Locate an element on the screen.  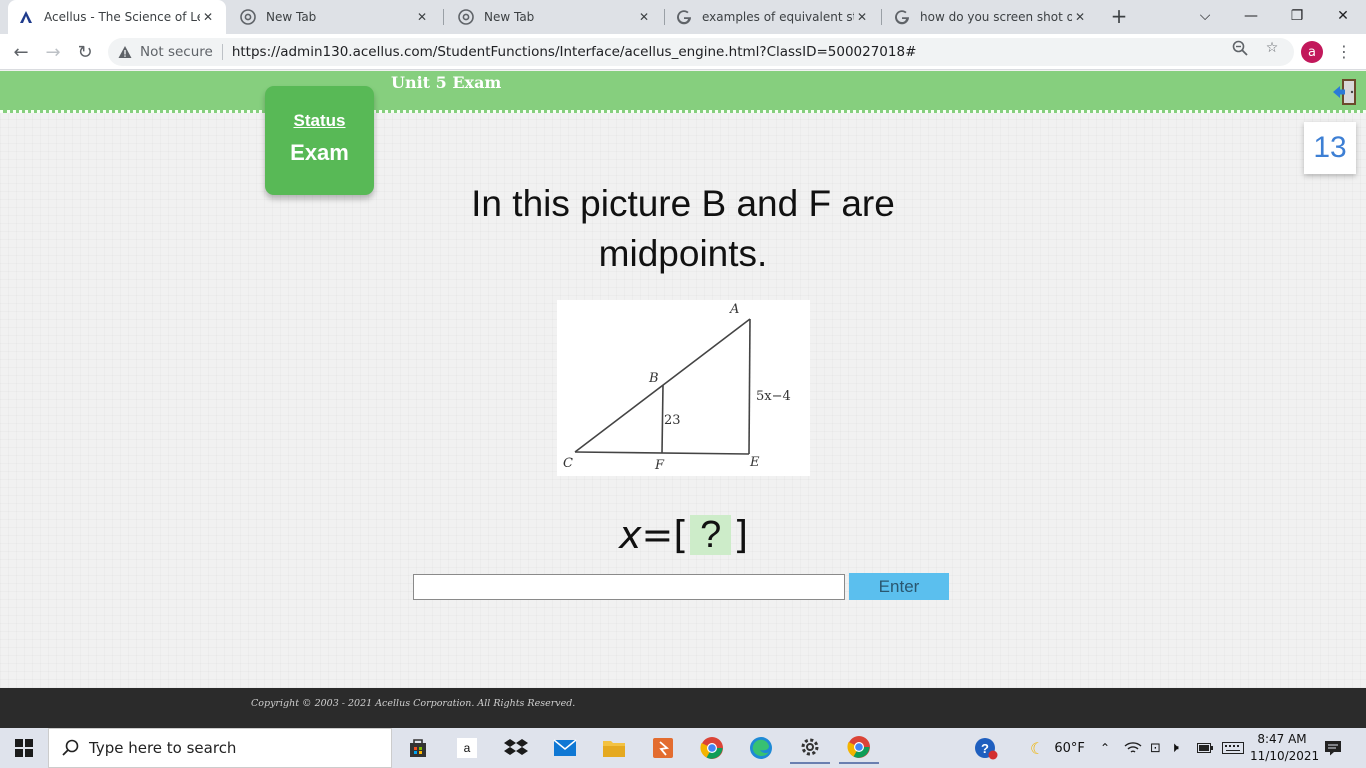
tab-google-search-2: how do you screen shot on a ✕ is located at coordinates (991, 17).